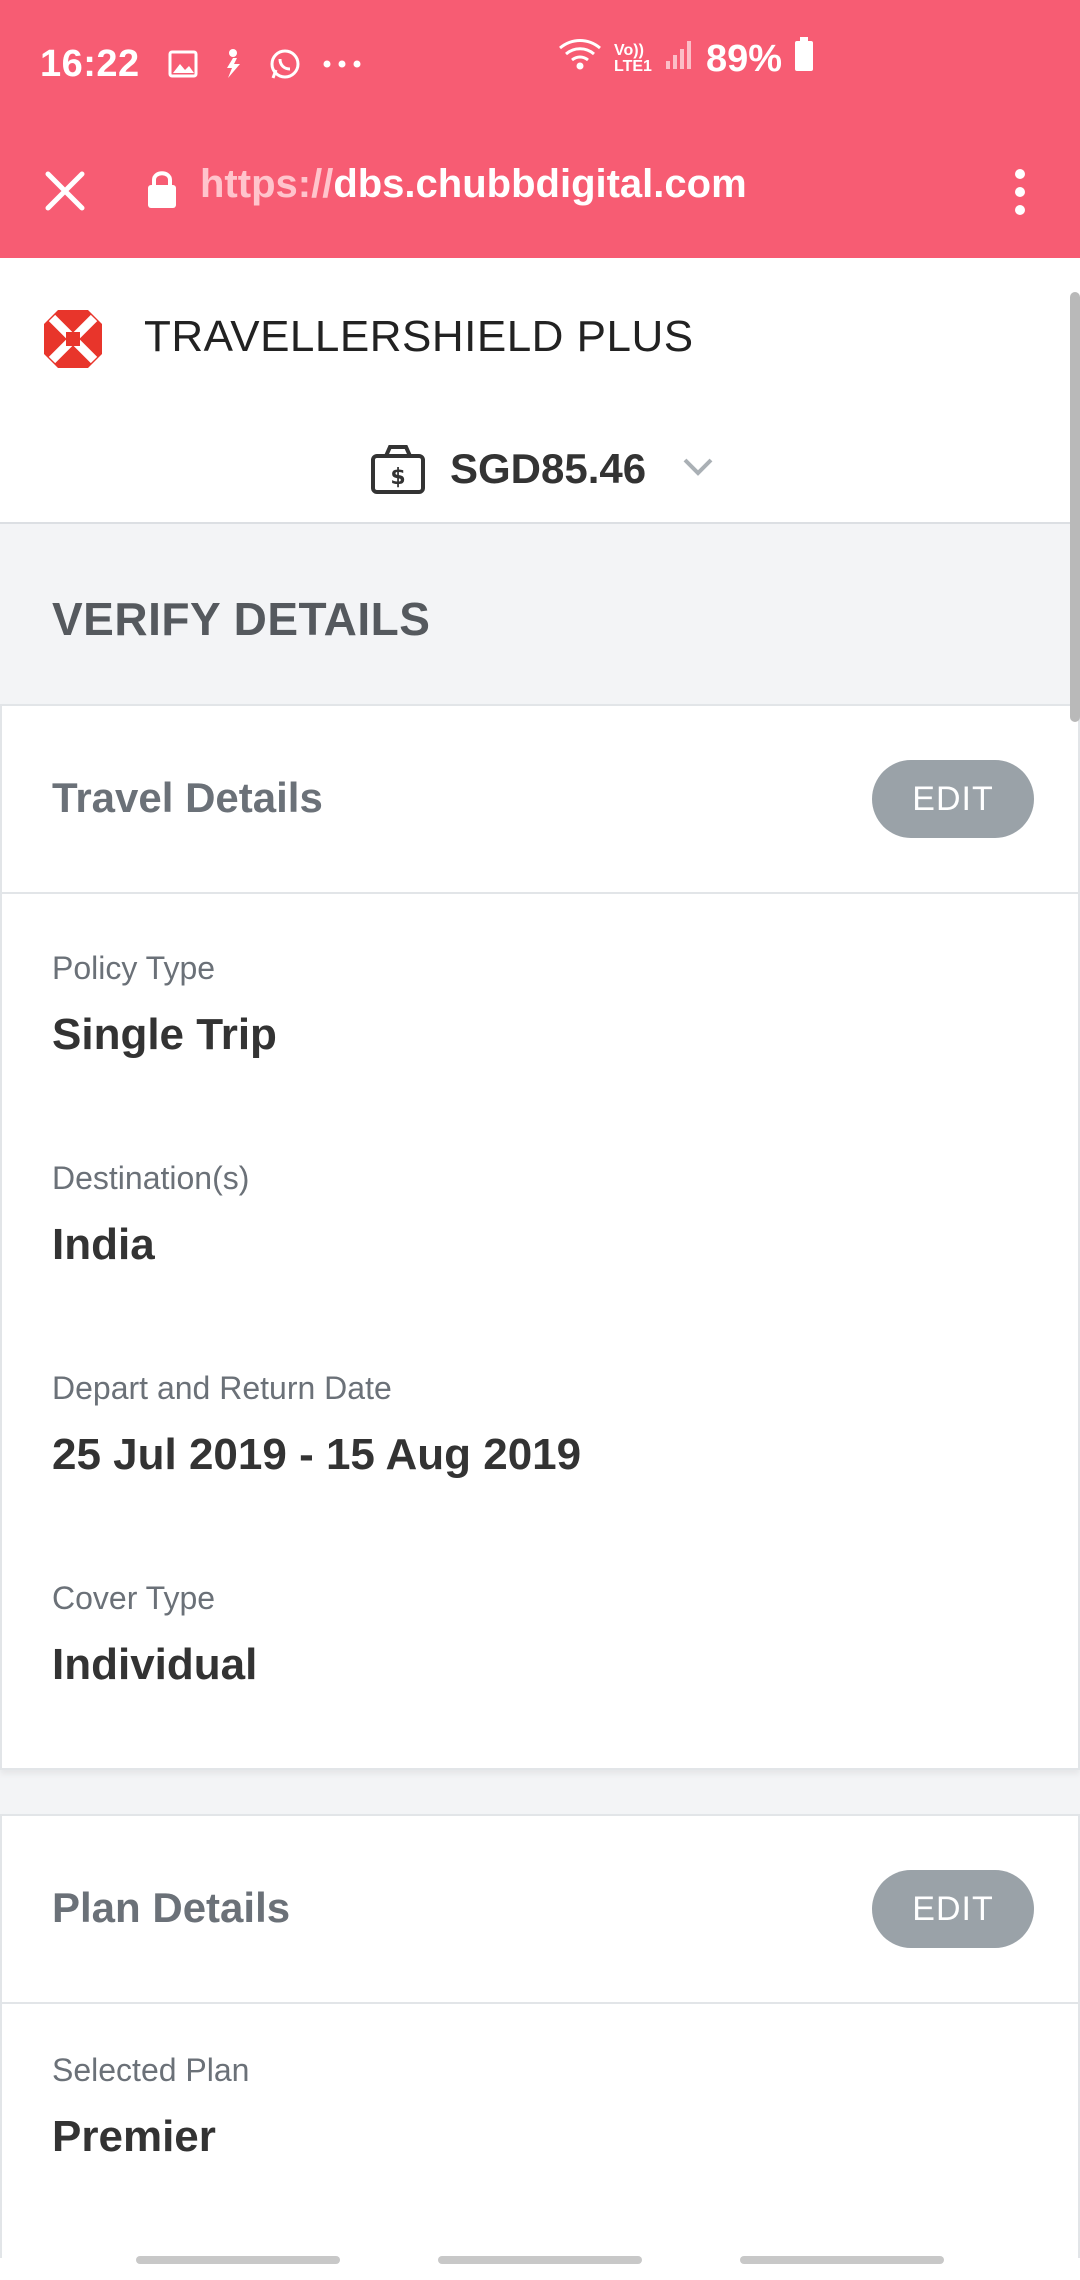 The height and width of the screenshot is (2280, 1080). What do you see at coordinates (171, 1907) in the screenshot?
I see `card-title: Plan Details` at bounding box center [171, 1907].